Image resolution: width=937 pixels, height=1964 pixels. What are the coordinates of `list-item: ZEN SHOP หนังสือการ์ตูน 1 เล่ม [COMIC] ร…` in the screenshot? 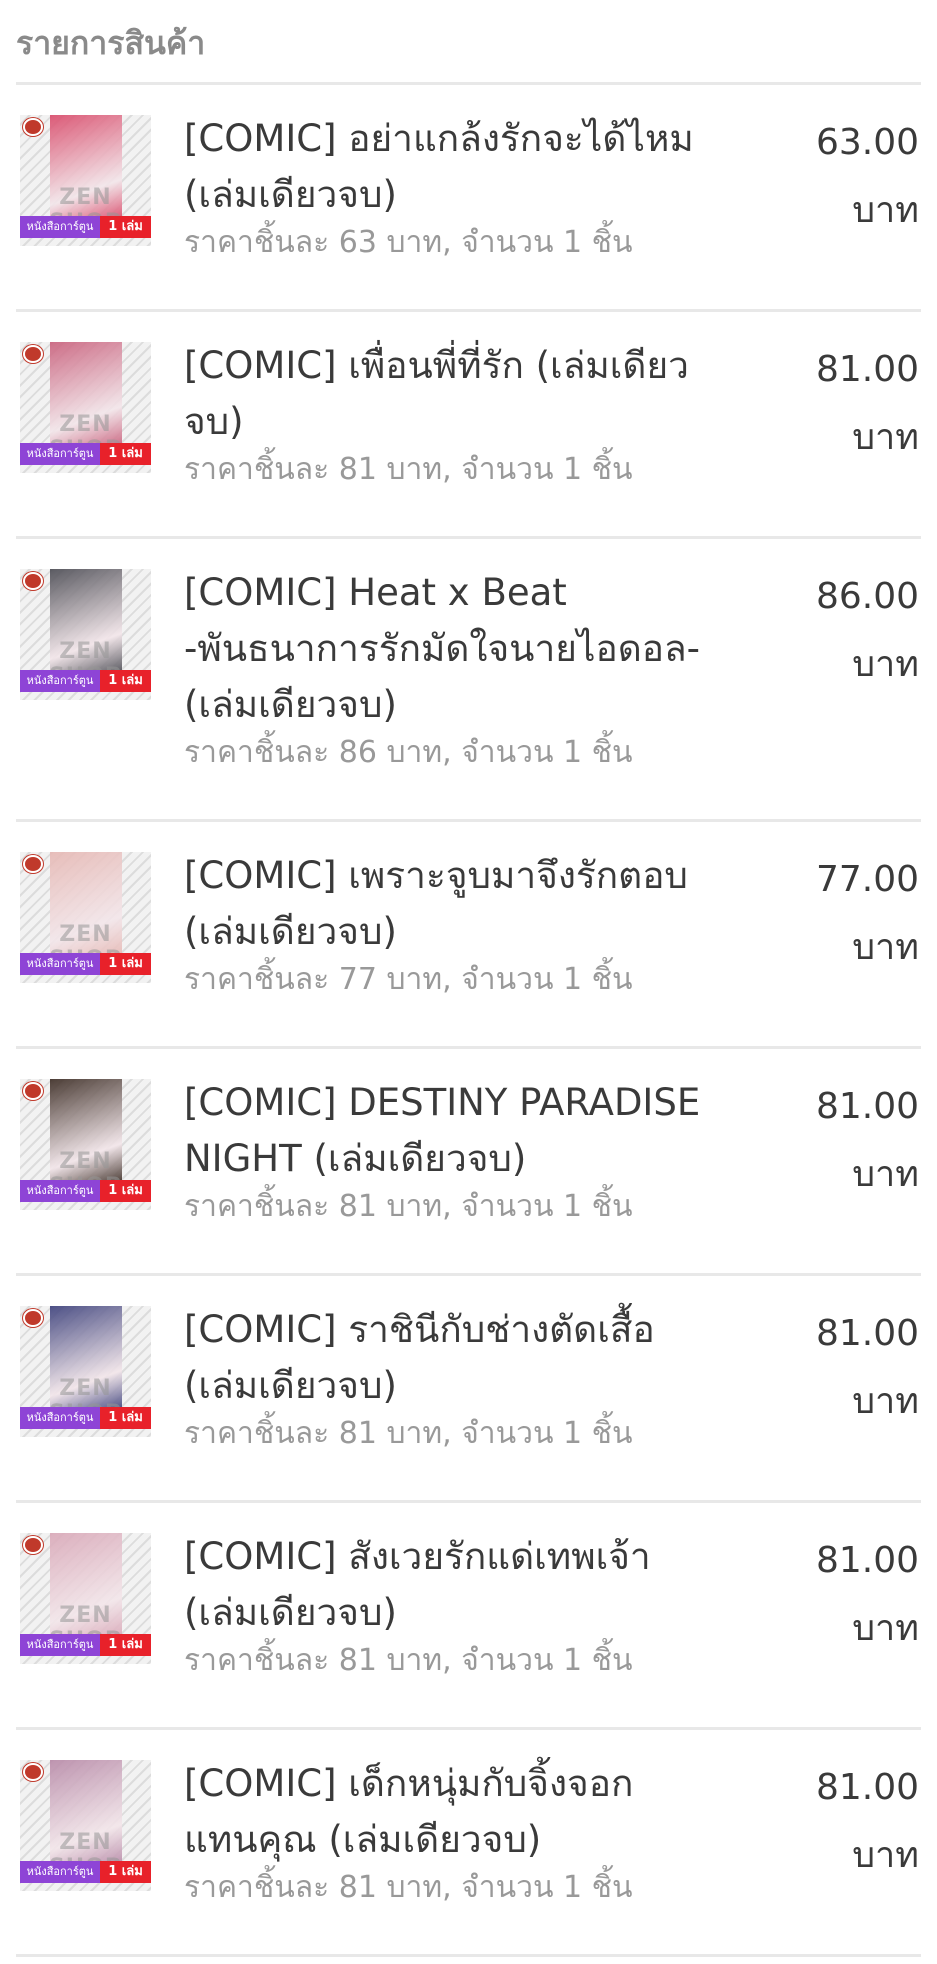 It's located at (468, 1389).